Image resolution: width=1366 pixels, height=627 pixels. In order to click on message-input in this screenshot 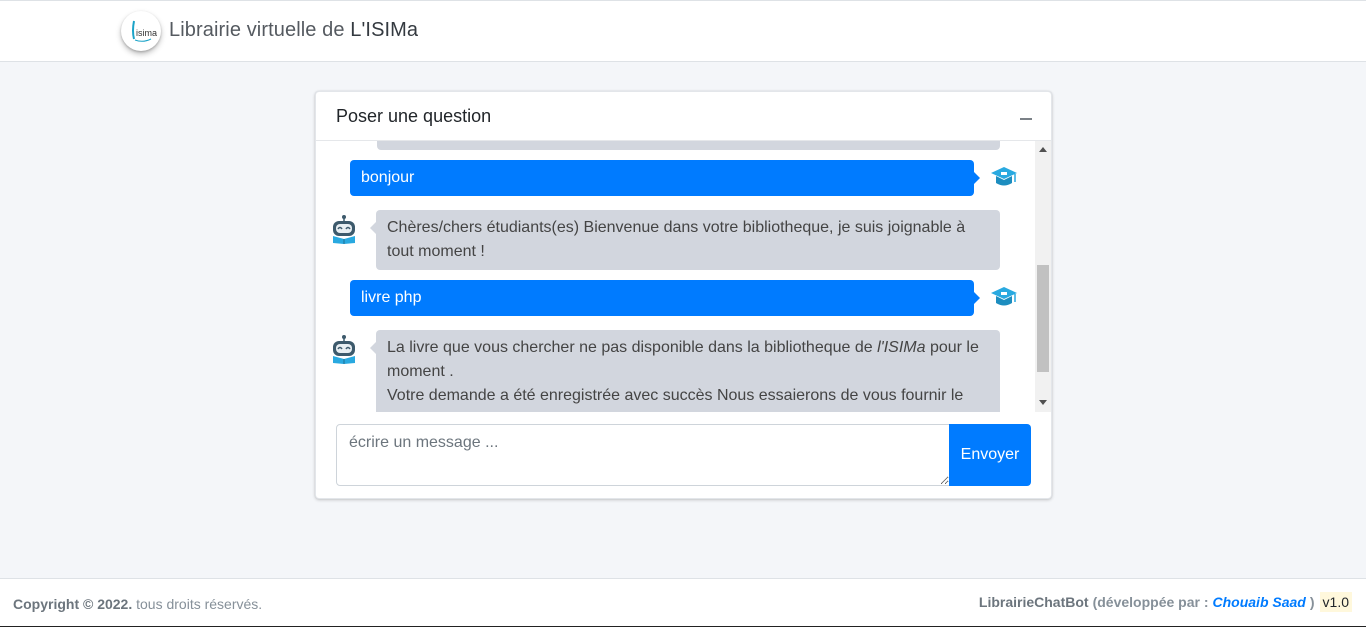, I will do `click(643, 455)`.